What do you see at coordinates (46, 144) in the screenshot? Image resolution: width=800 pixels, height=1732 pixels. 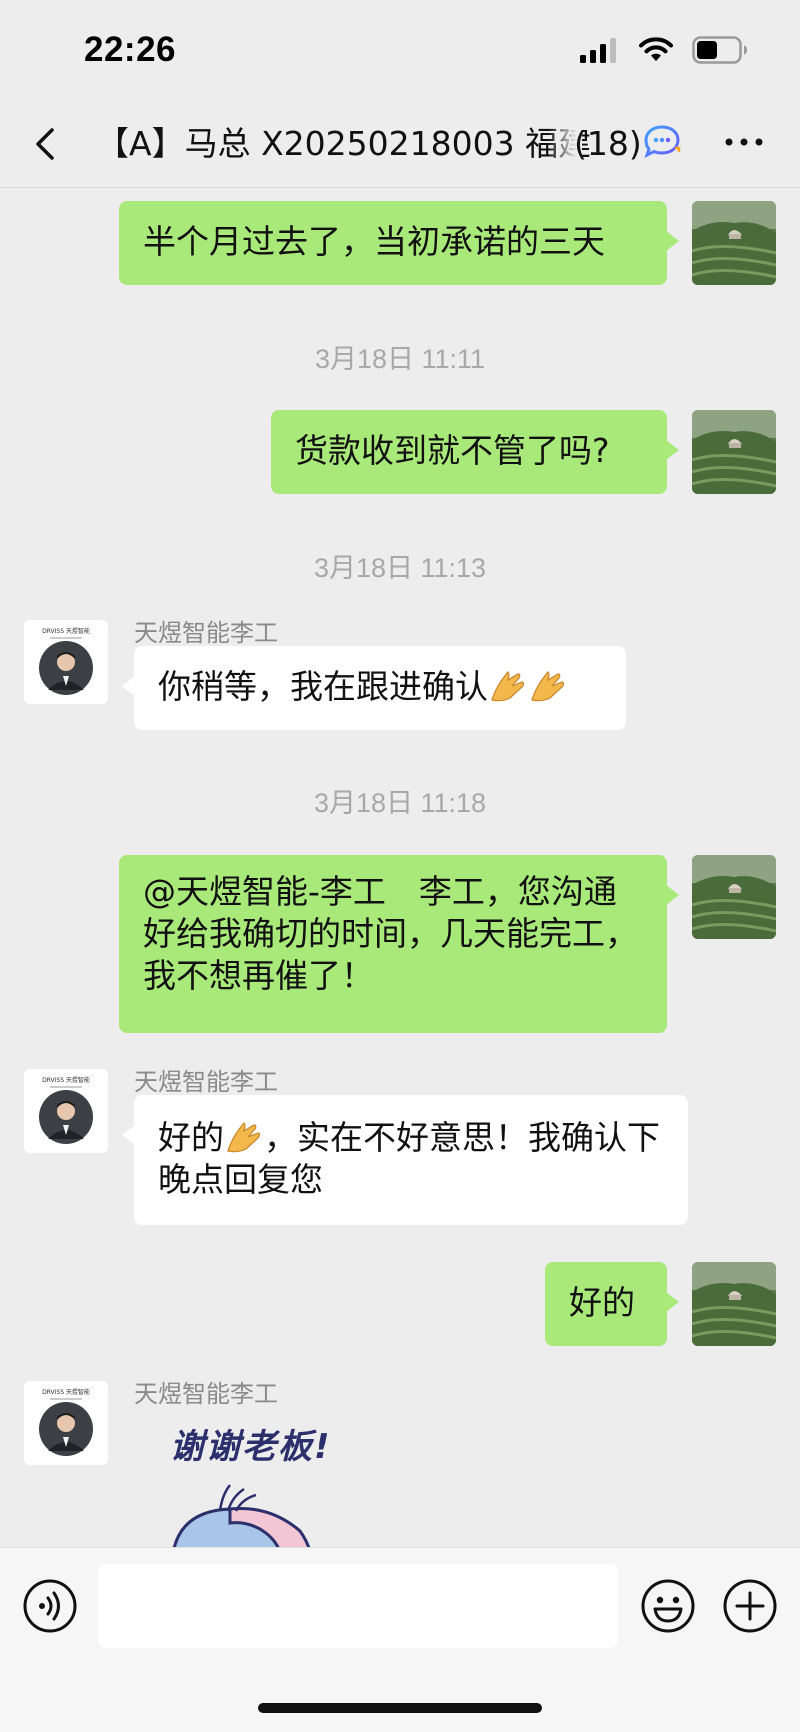 I see `back-chevron-icon` at bounding box center [46, 144].